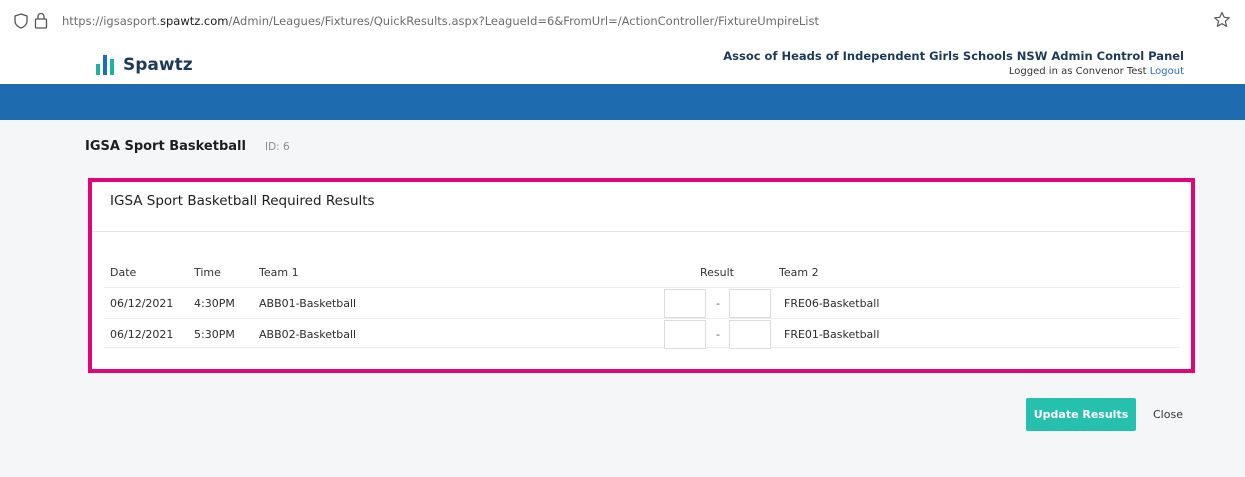 This screenshot has width=1245, height=477. Describe the element at coordinates (21, 21) in the screenshot. I see `shield-icon` at that location.